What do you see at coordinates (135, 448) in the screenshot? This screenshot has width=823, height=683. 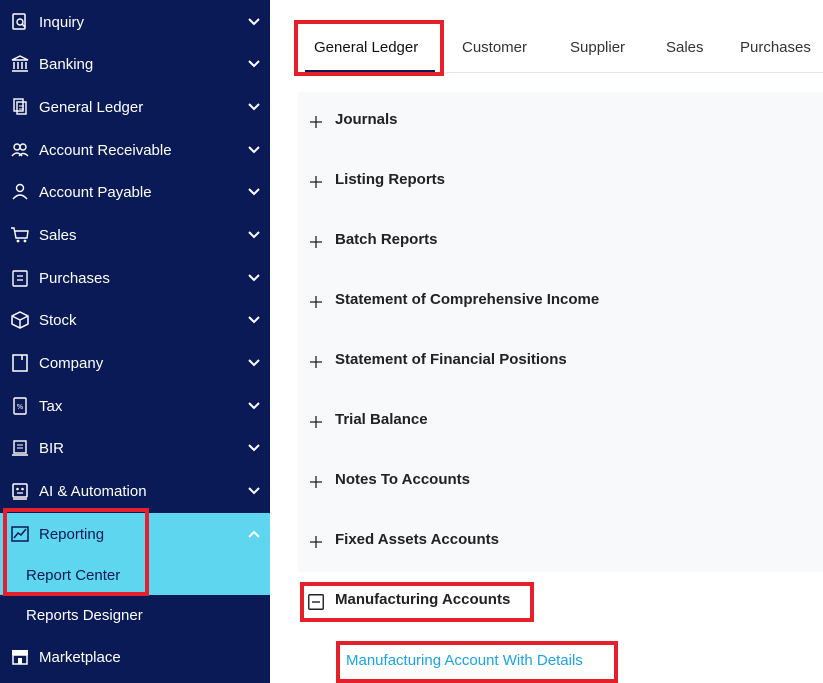 I see `sidebar-item-bir: BIR` at bounding box center [135, 448].